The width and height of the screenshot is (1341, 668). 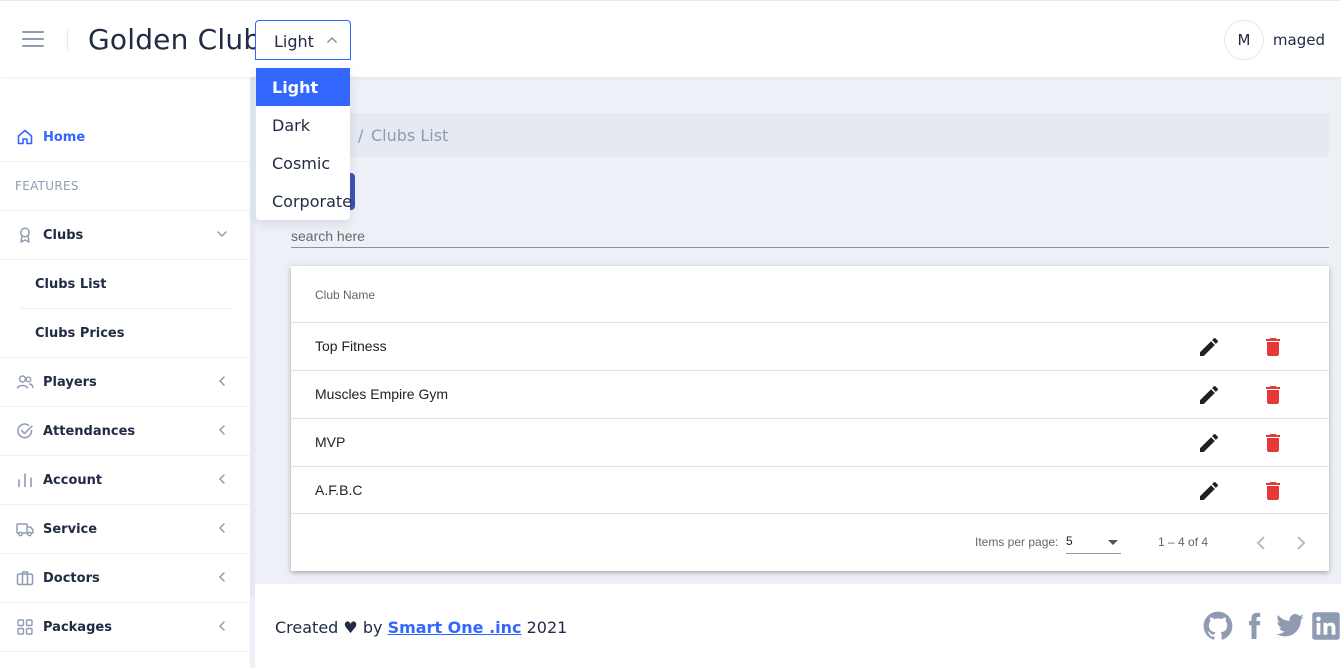 I want to click on sidebar-item-attendances: Attendances, so click(x=125, y=431).